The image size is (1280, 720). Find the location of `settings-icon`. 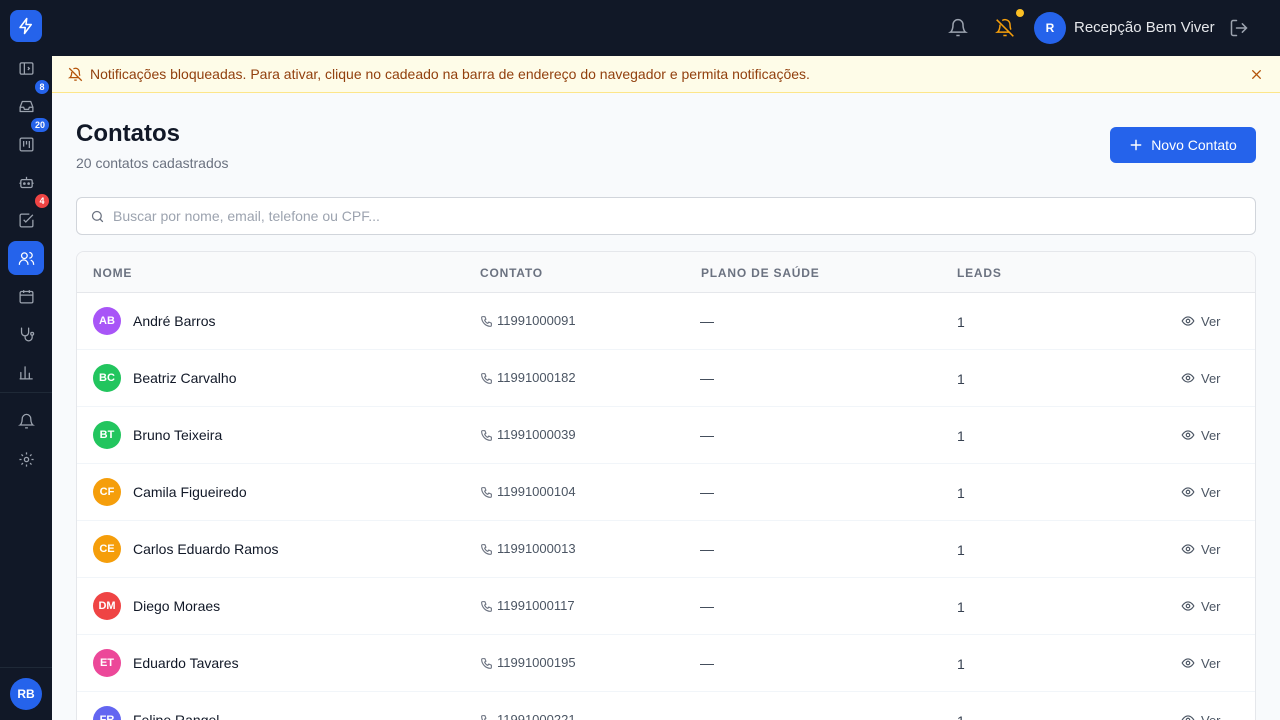

settings-icon is located at coordinates (26, 459).